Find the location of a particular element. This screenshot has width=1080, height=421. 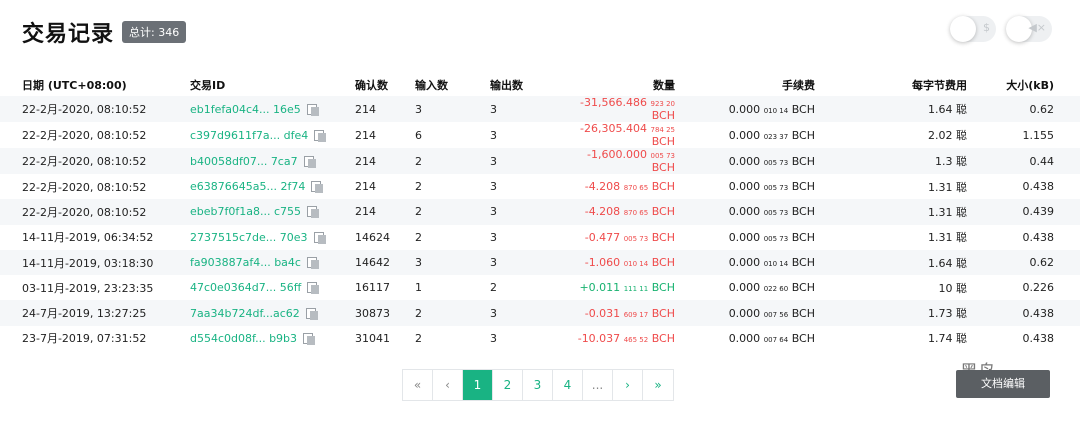

tx-outputs: 2 is located at coordinates (493, 288).